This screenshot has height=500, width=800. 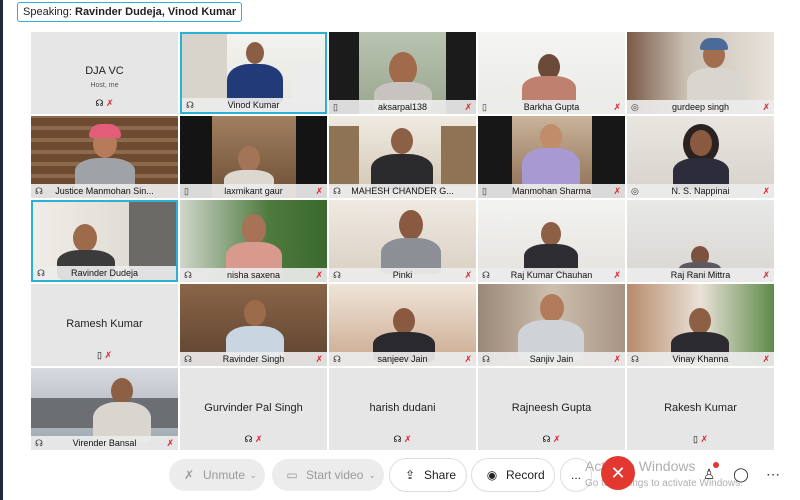 What do you see at coordinates (709, 474) in the screenshot?
I see `participants-icon: ♙` at bounding box center [709, 474].